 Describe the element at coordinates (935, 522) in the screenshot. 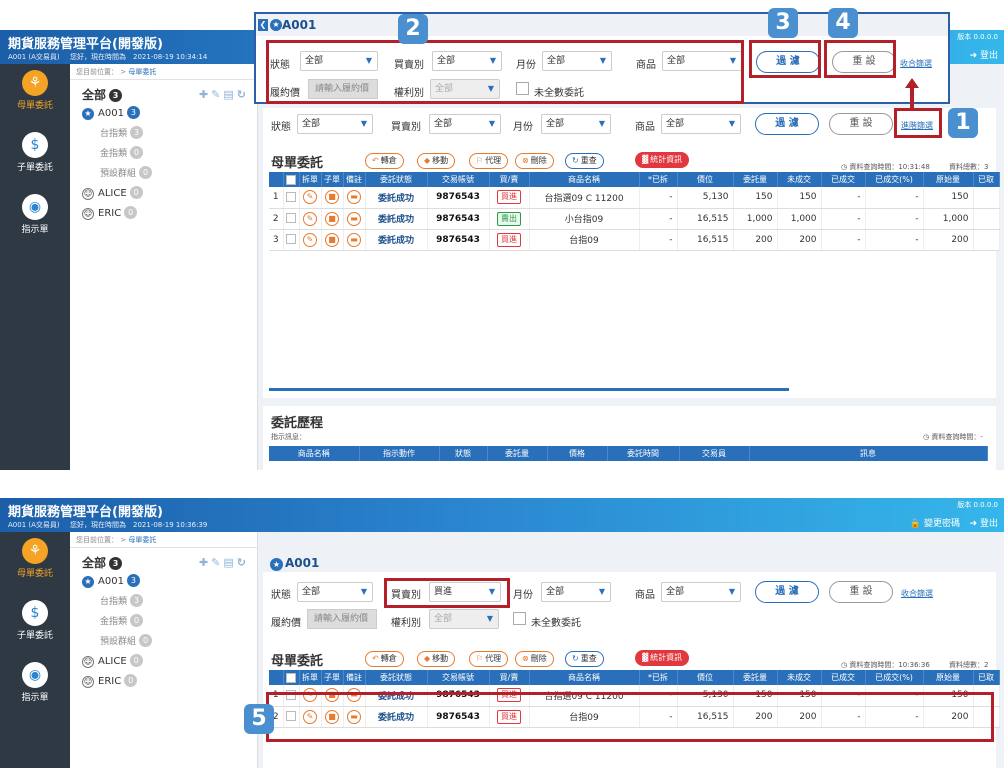

I see `change-password-button: 🔒 變更密碼` at that location.